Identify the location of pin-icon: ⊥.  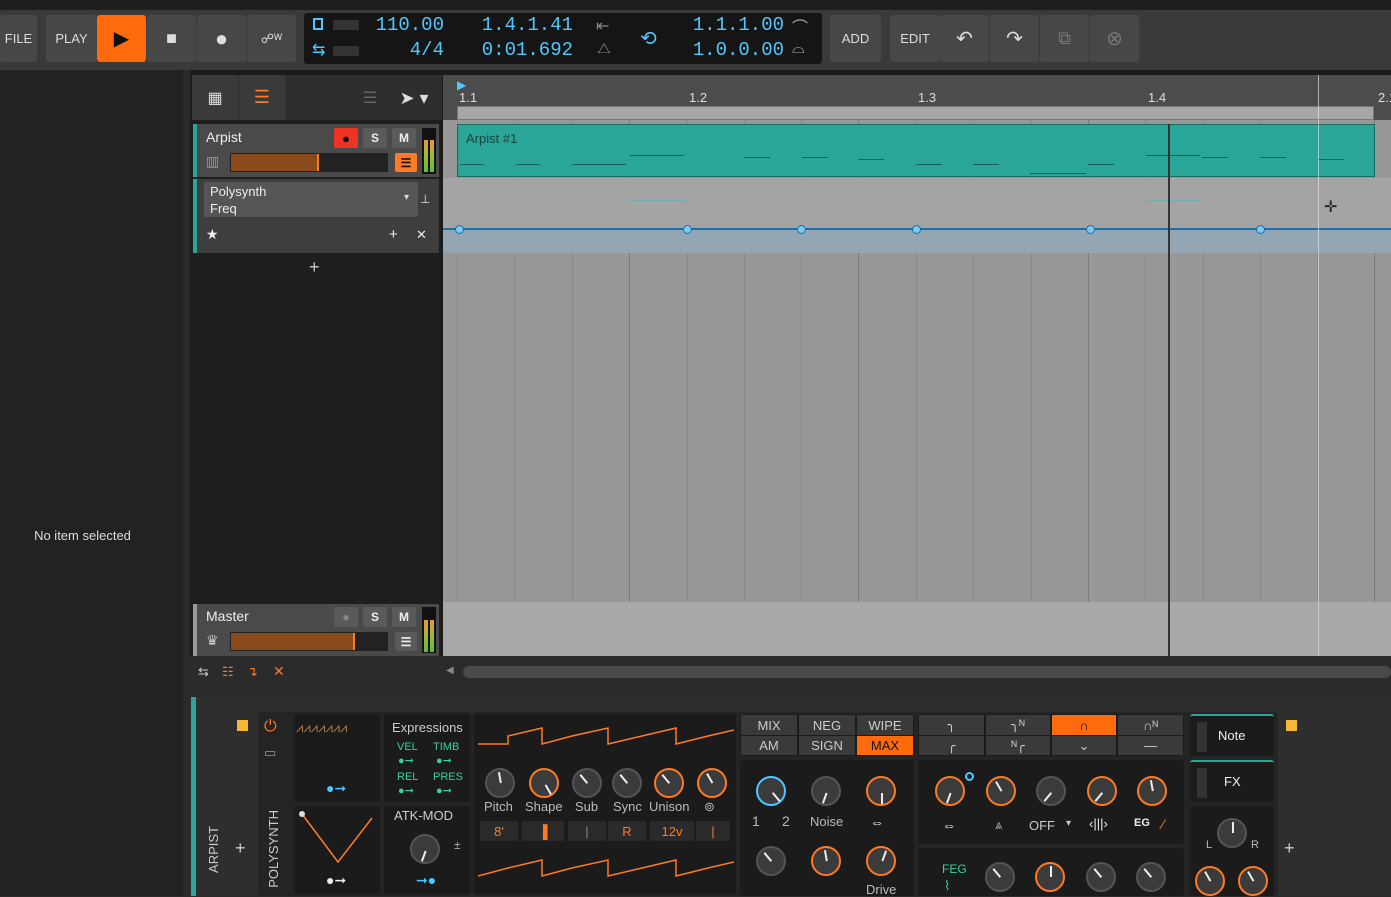
(425, 199).